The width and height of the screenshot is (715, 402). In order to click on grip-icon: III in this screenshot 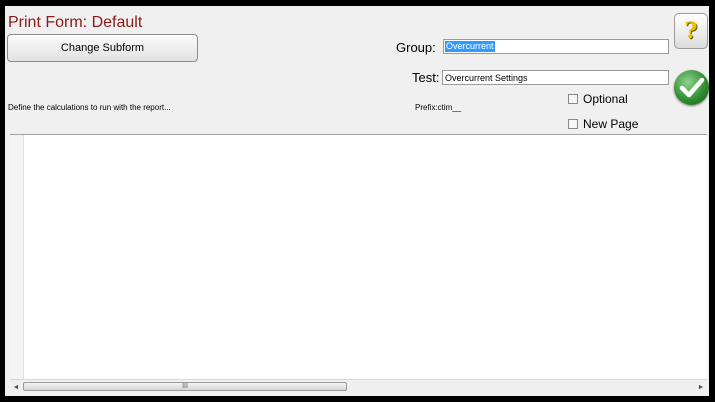, I will do `click(185, 386)`.